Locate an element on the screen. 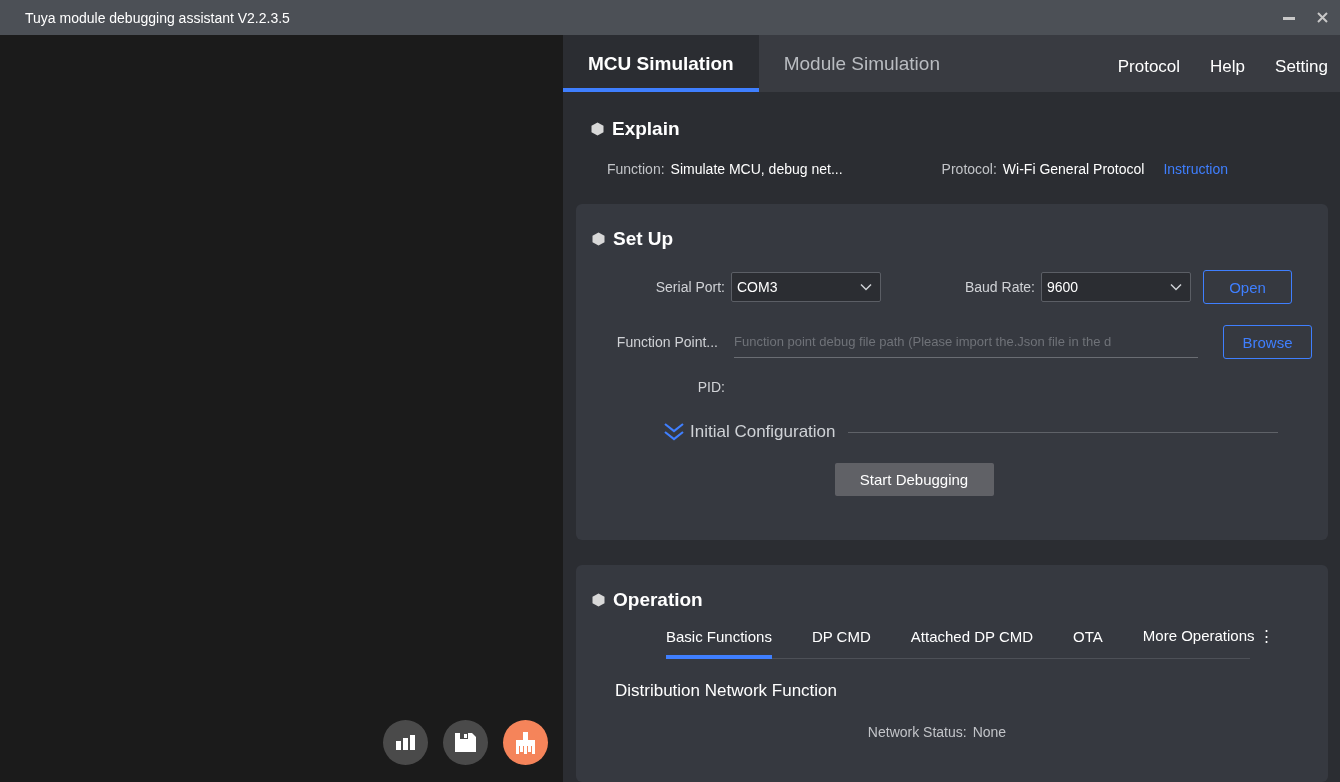 The image size is (1340, 782). network-status-value: None is located at coordinates (989, 732).